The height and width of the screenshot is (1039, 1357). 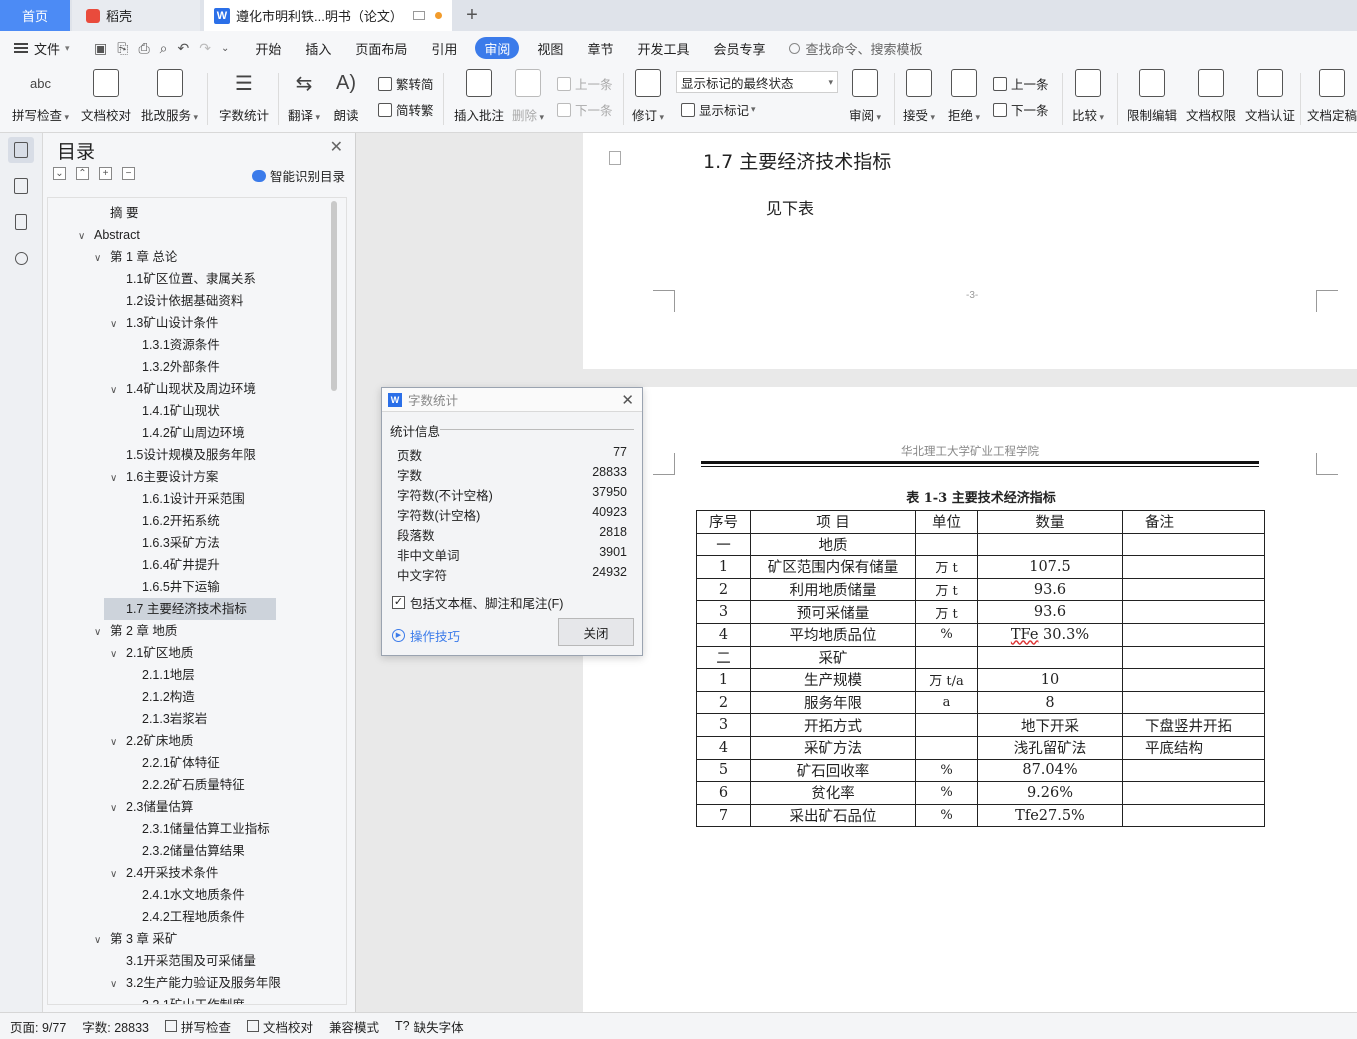 I want to click on menu-start: 开始, so click(x=268, y=48).